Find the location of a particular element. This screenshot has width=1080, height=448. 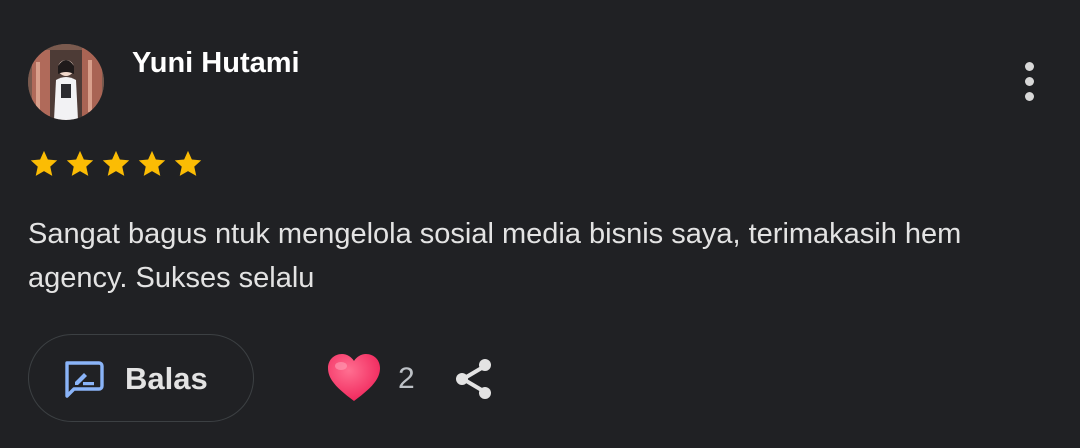

author-name: Yuni Hutami is located at coordinates (216, 63).